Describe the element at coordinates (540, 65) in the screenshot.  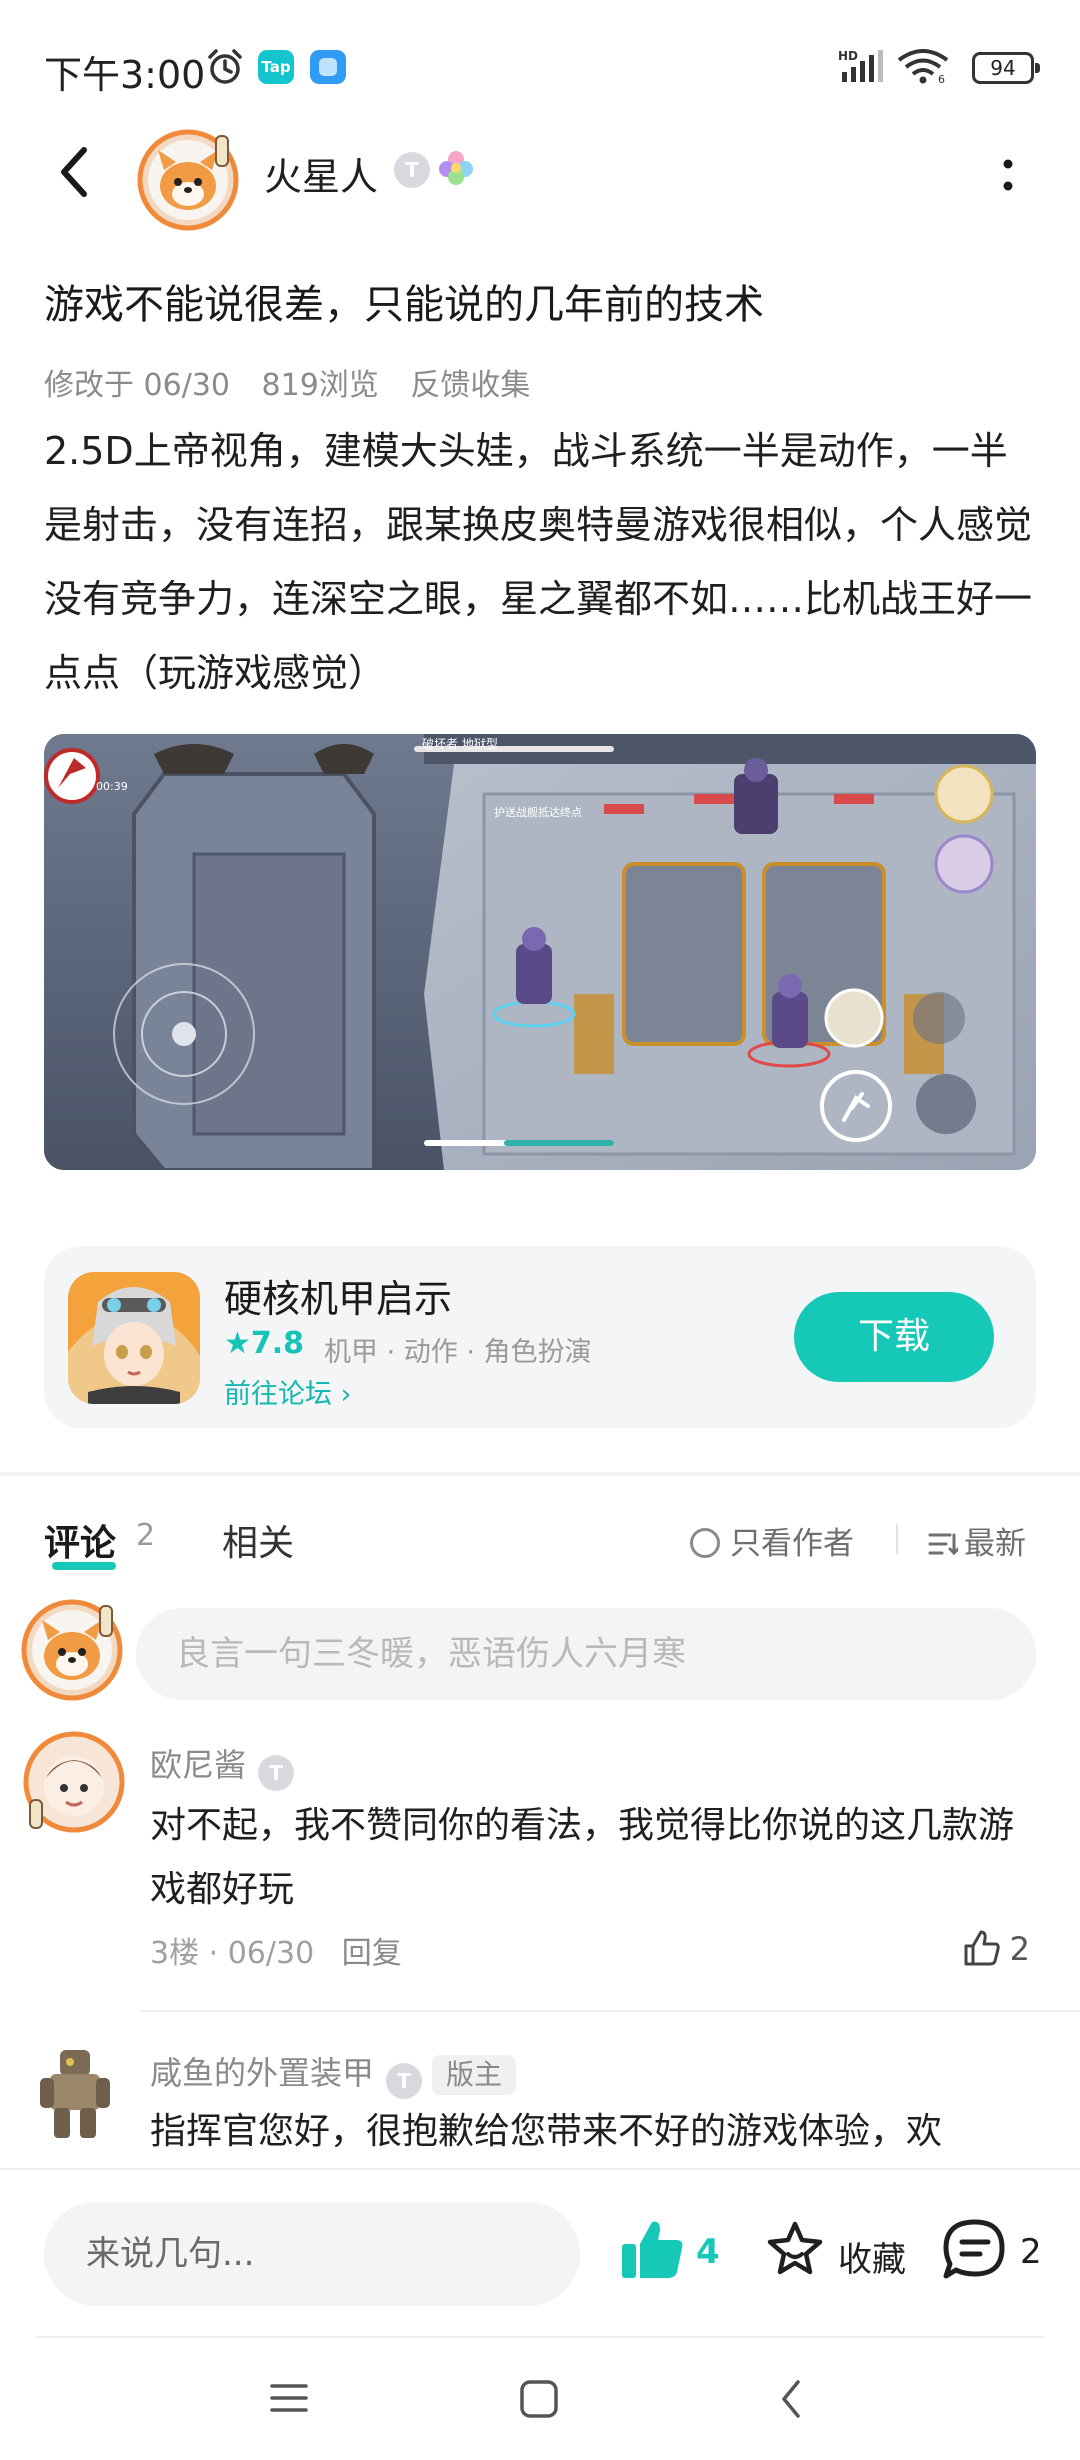
I see `status-bar: 下午3:00 Tap HD 6 94` at that location.